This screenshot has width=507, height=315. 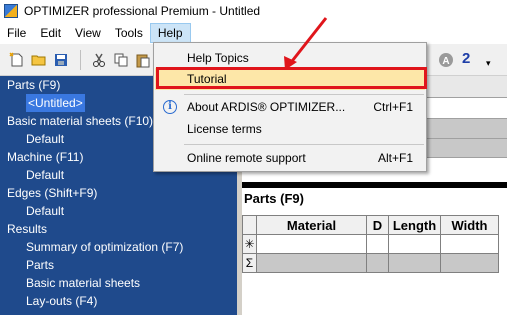 I want to click on svg-text: A, so click(x=445, y=61).